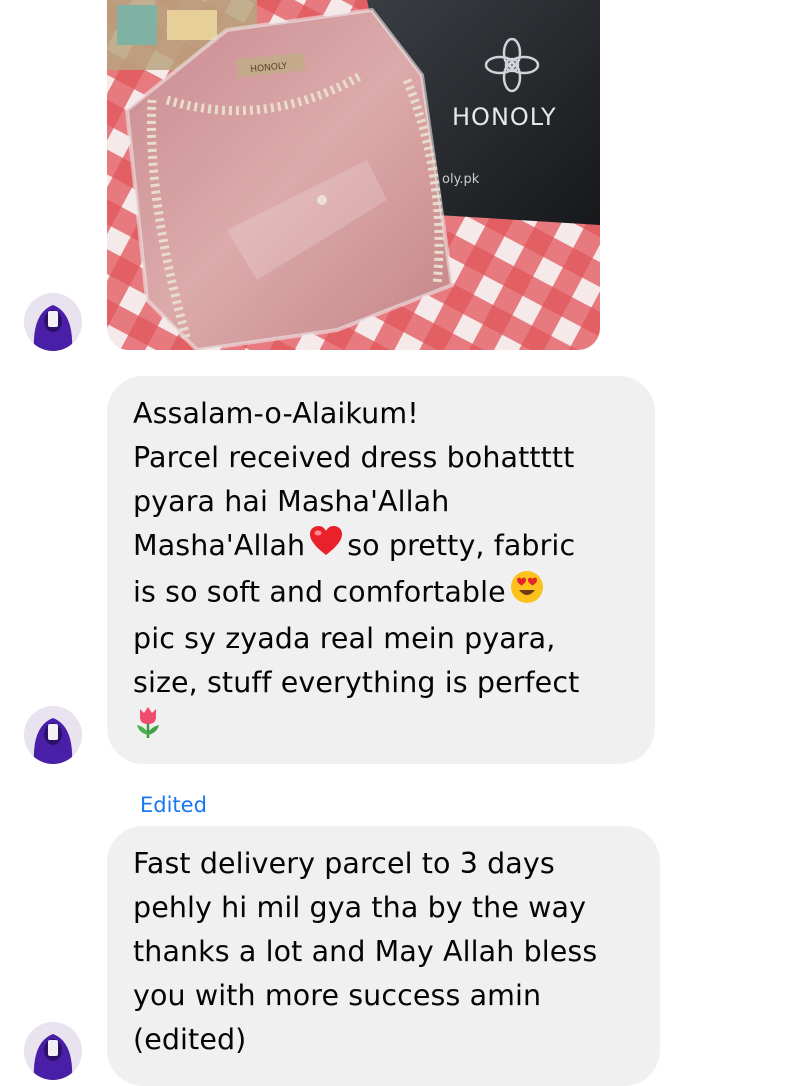 The width and height of the screenshot is (800, 1086). Describe the element at coordinates (337, 995) in the screenshot. I see `message-line: you with more success amin` at that location.